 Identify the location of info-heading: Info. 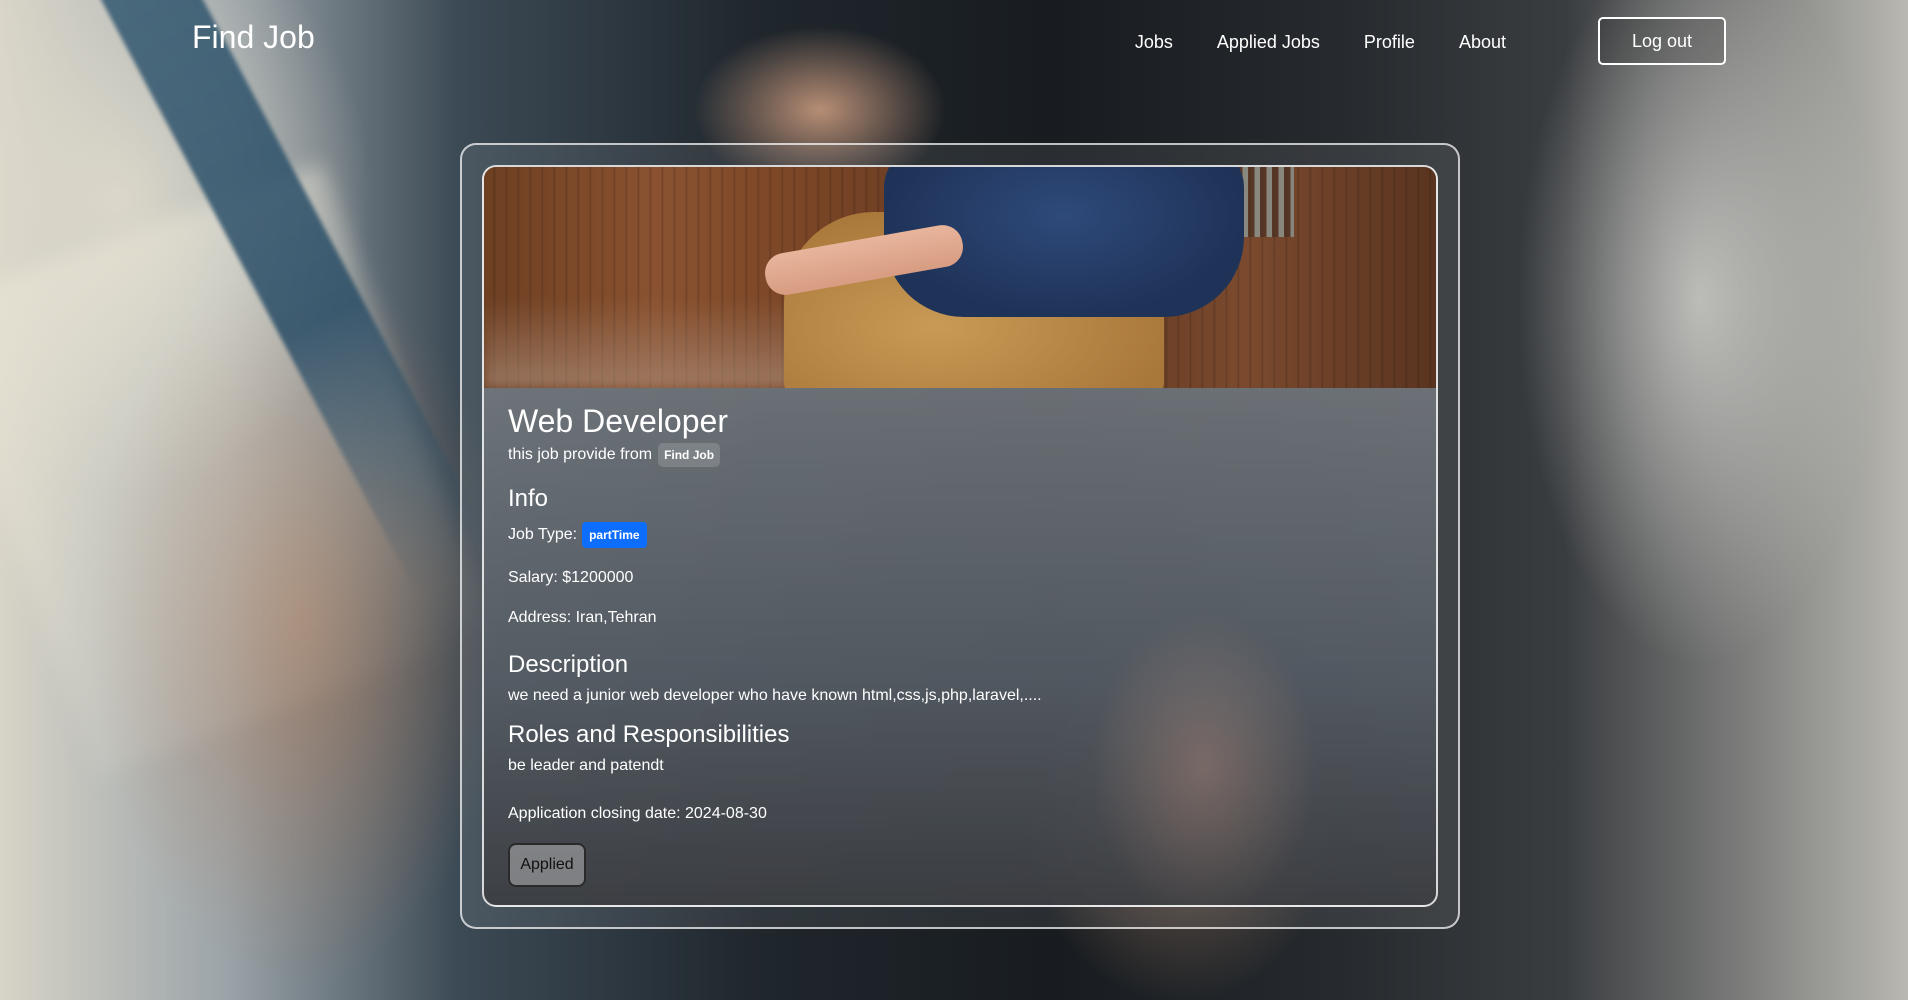
(528, 498).